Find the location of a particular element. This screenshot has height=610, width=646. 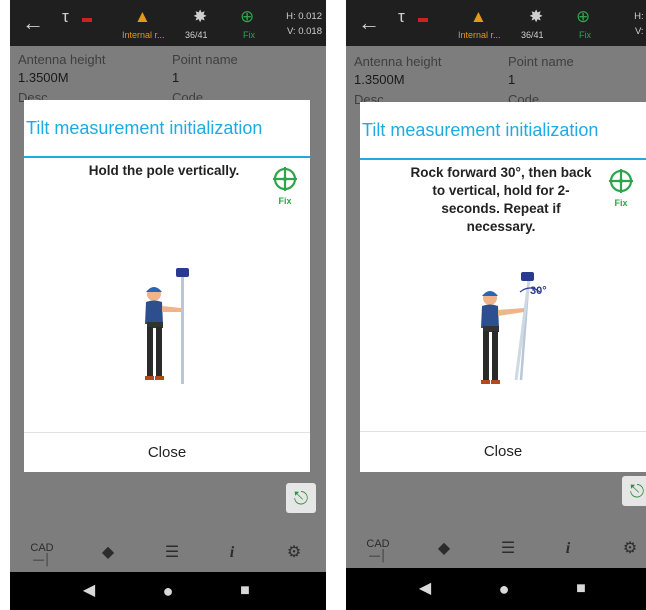

dialog-instruction: Hold the pole vertically. is located at coordinates (164, 170).